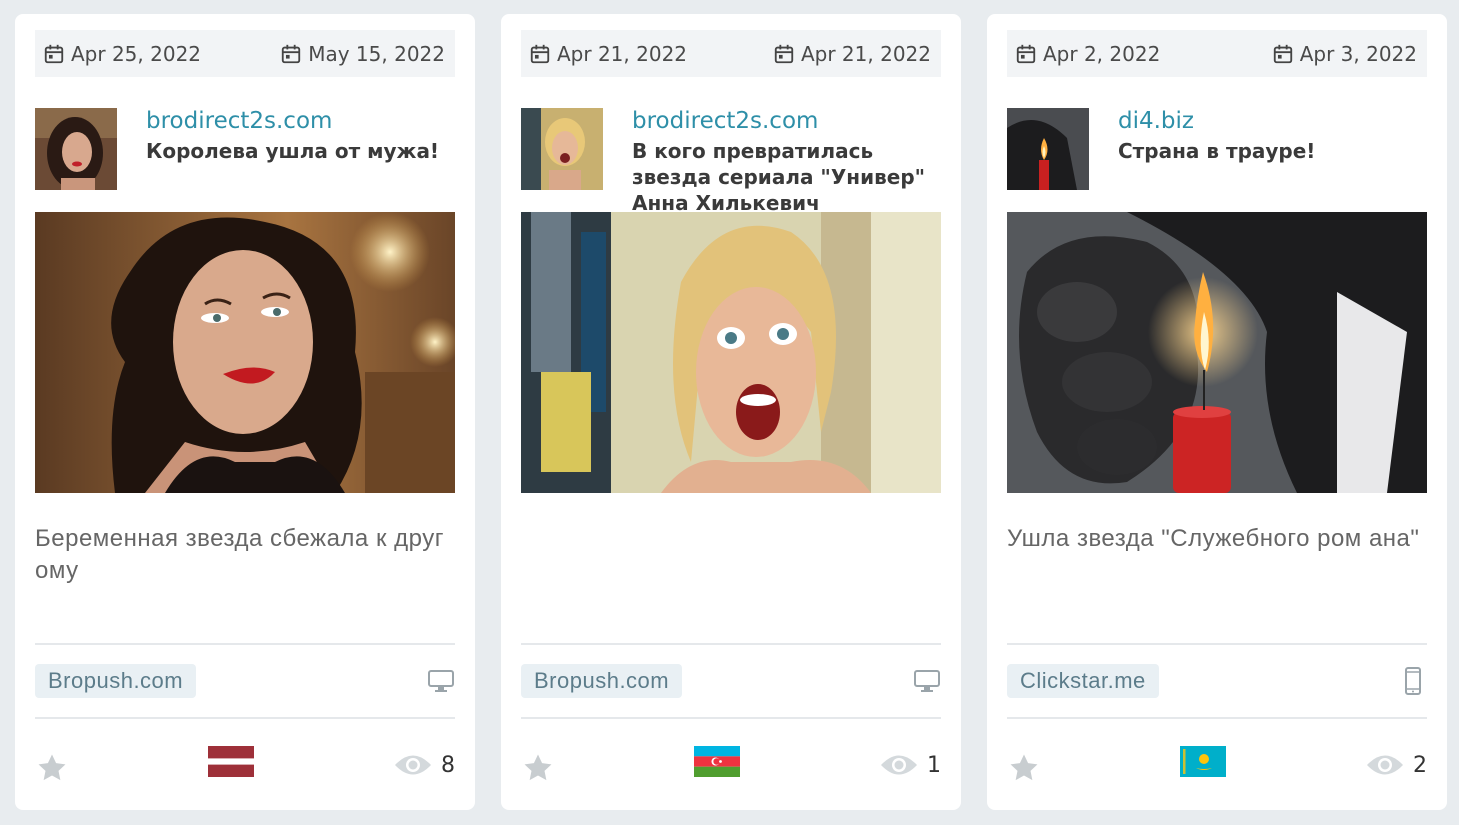 This screenshot has height=825, width=1459. I want to click on views-count: 1, so click(934, 765).